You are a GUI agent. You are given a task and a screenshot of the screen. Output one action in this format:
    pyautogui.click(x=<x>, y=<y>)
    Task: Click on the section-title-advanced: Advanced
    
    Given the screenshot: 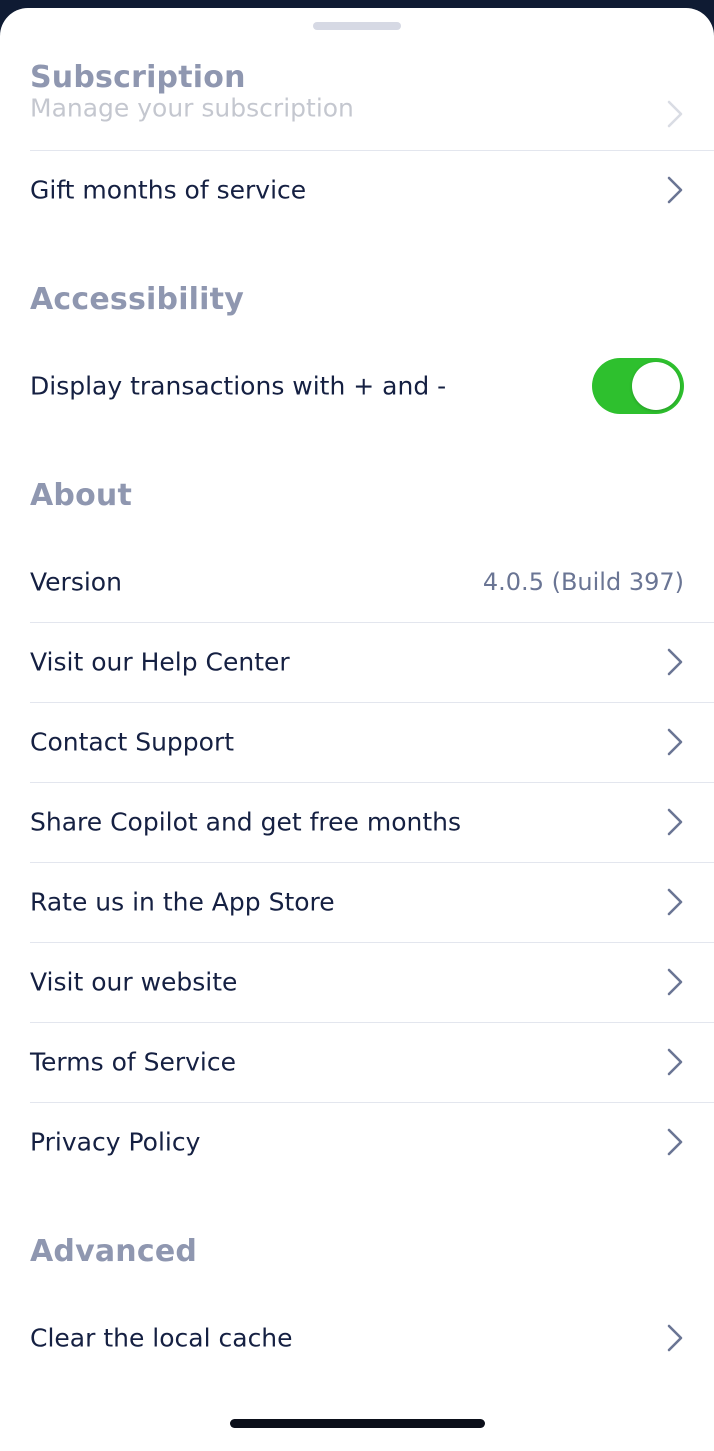 What is the action you would take?
    pyautogui.click(x=114, y=1251)
    